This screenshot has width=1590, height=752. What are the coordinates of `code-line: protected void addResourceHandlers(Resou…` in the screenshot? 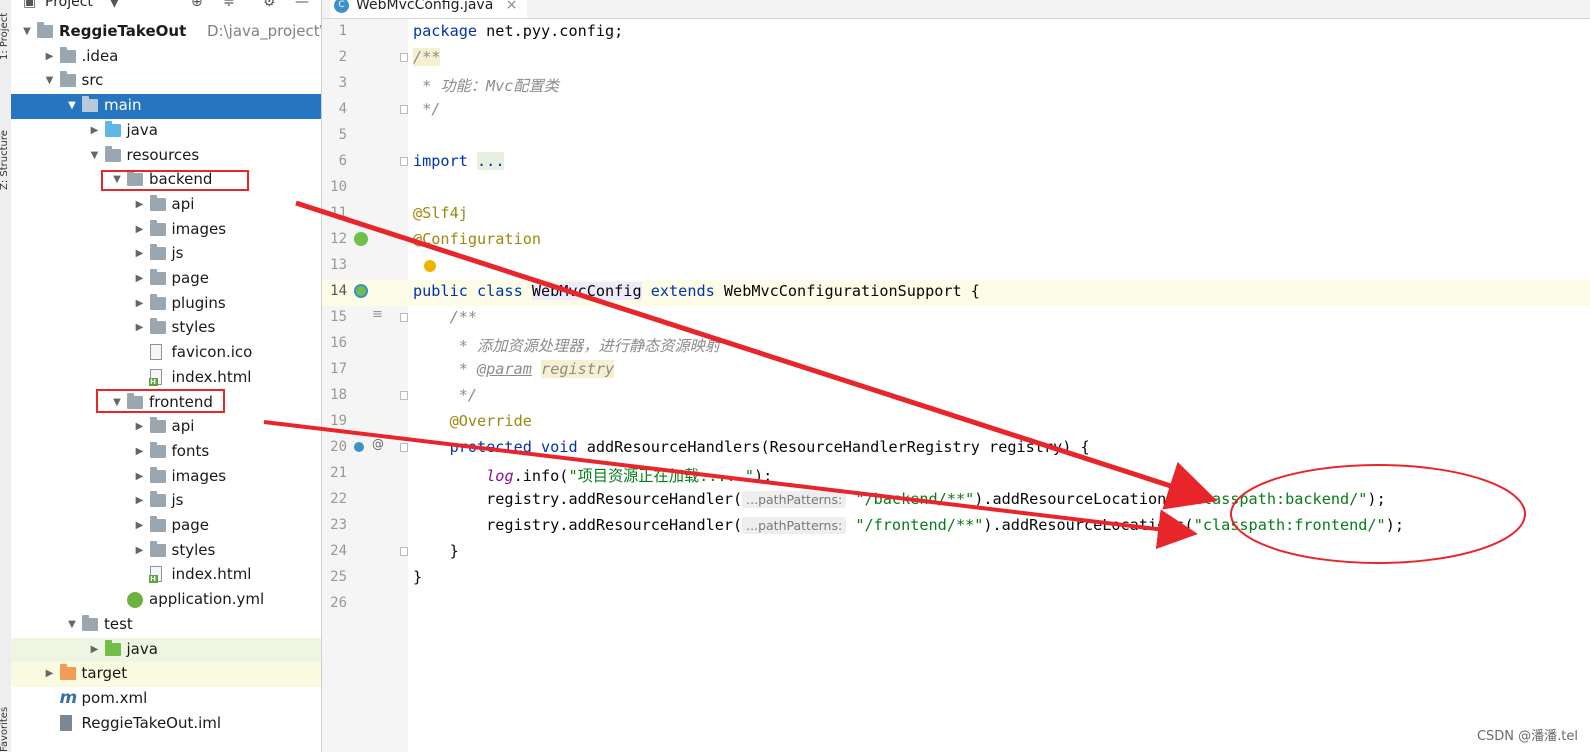 It's located at (751, 447).